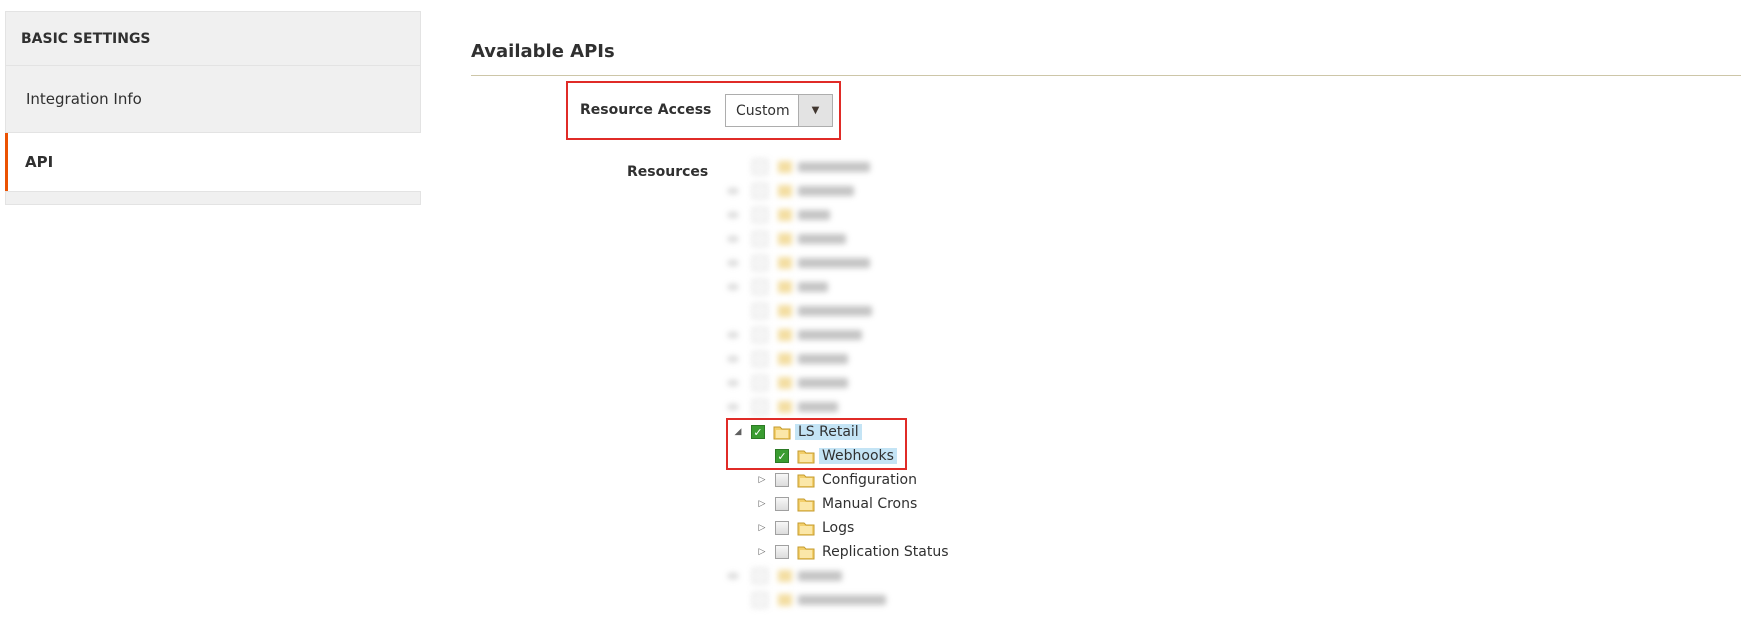  I want to click on resources-label: Resources, so click(668, 172).